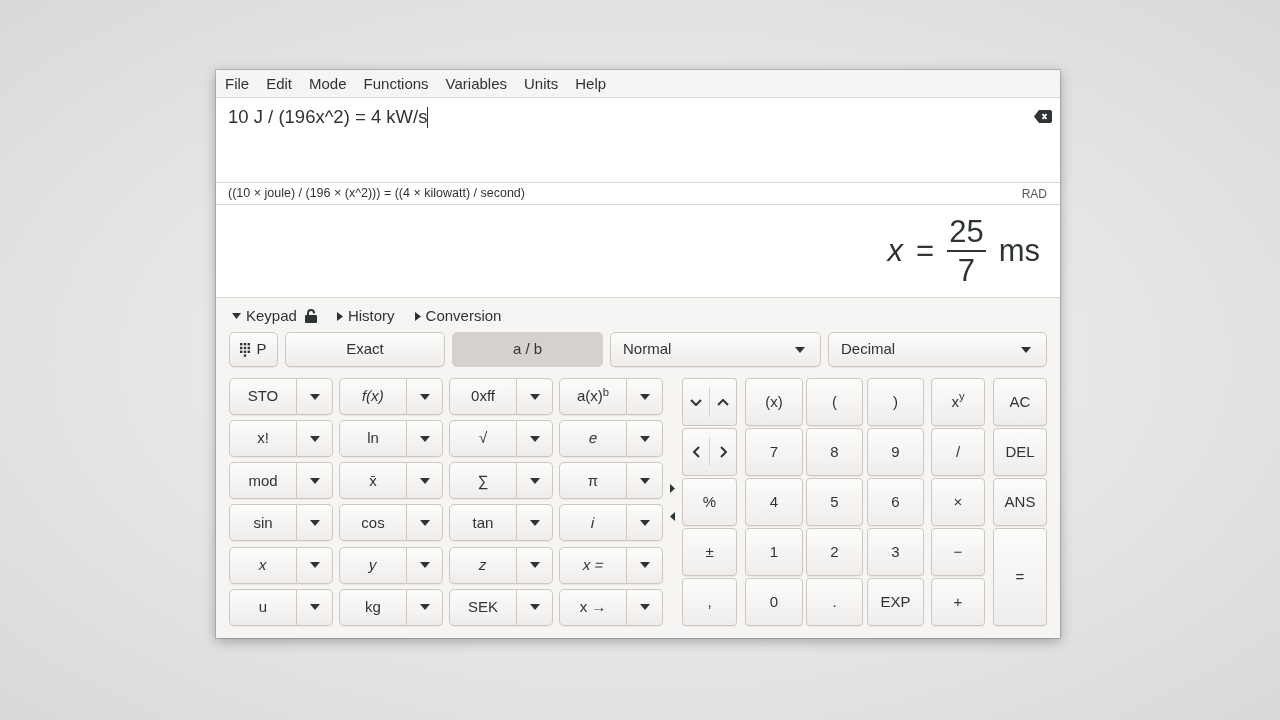  What do you see at coordinates (483, 439) in the screenshot?
I see `function-key: √` at bounding box center [483, 439].